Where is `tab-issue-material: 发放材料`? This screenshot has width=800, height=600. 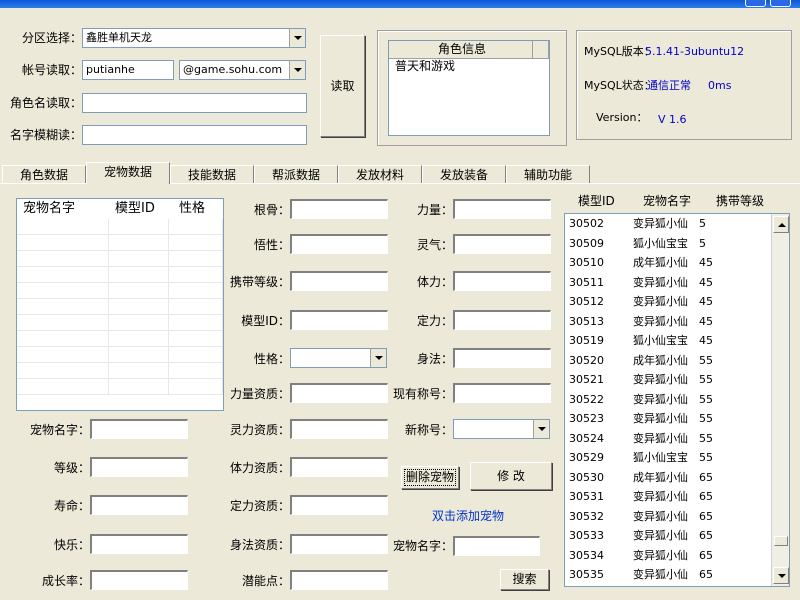 tab-issue-material: 发放材料 is located at coordinates (380, 174).